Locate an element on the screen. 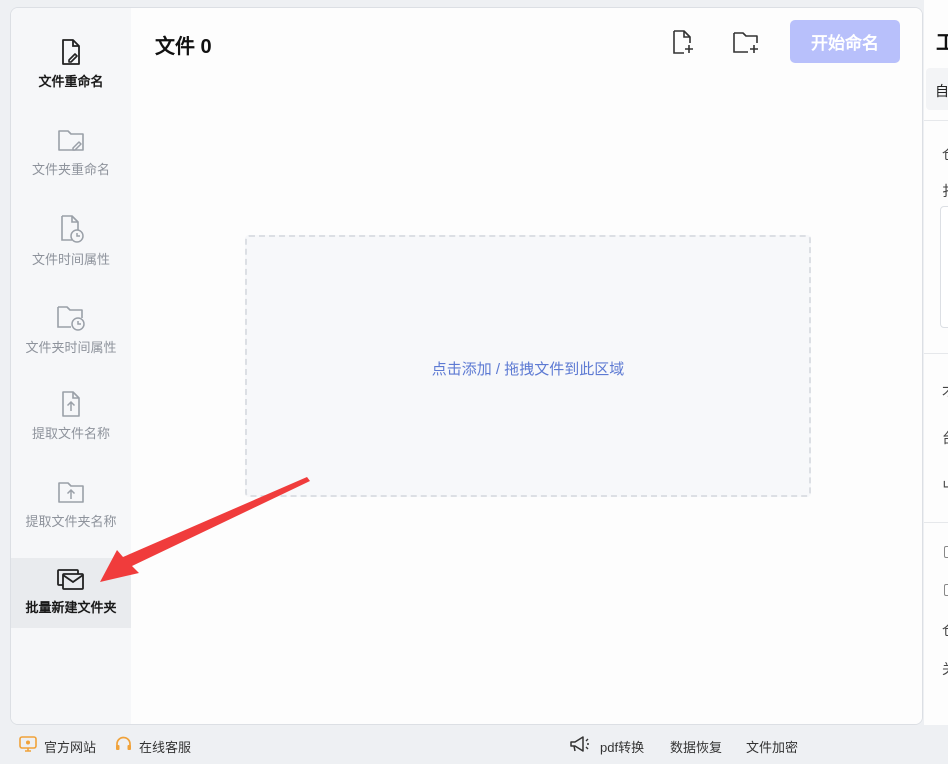 The width and height of the screenshot is (948, 764). rename-mode-select: 自 is located at coordinates (937, 89).